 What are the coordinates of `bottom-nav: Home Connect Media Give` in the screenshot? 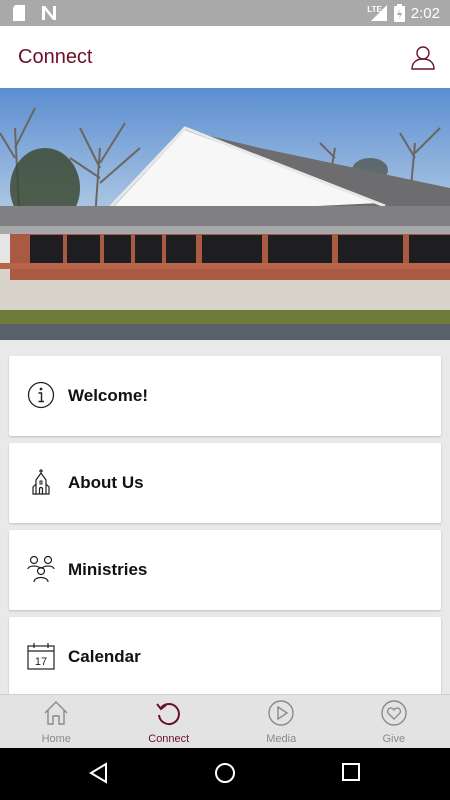 It's located at (225, 721).